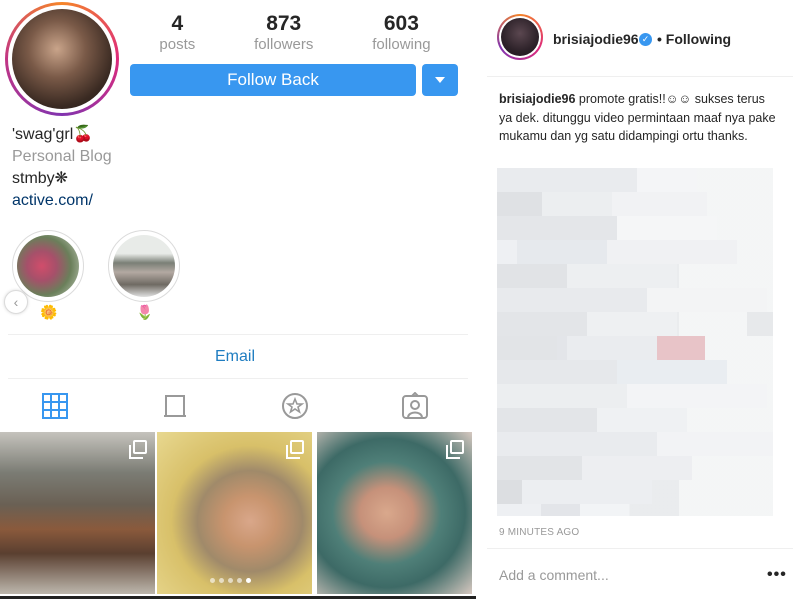  What do you see at coordinates (175, 406) in the screenshot?
I see `tv-icon` at bounding box center [175, 406].